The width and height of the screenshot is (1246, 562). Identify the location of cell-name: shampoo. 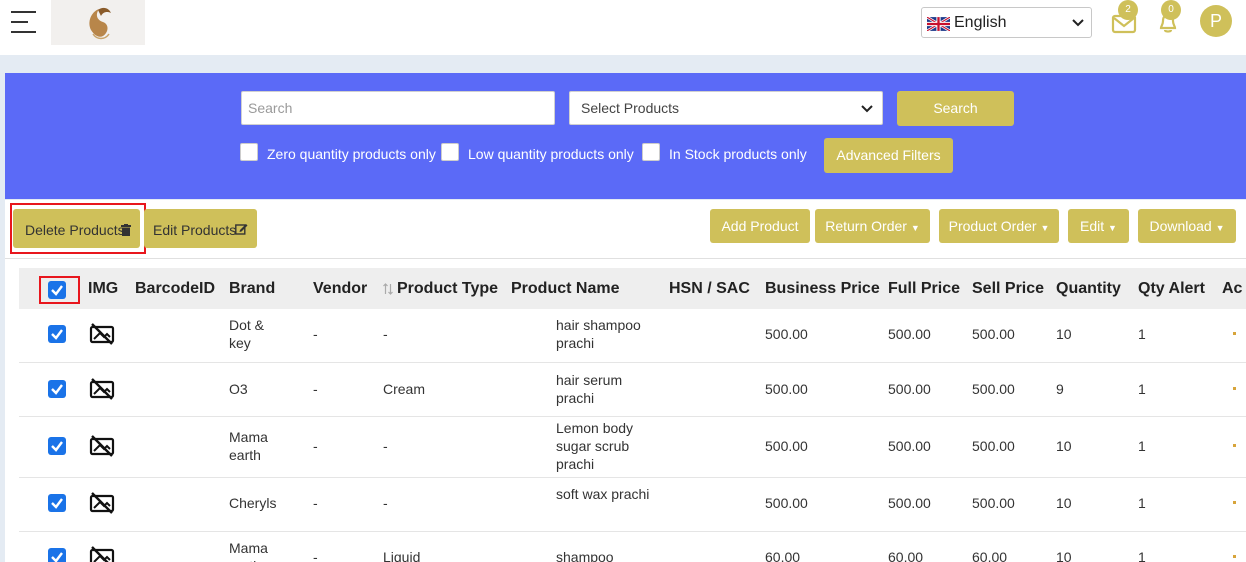
(585, 555).